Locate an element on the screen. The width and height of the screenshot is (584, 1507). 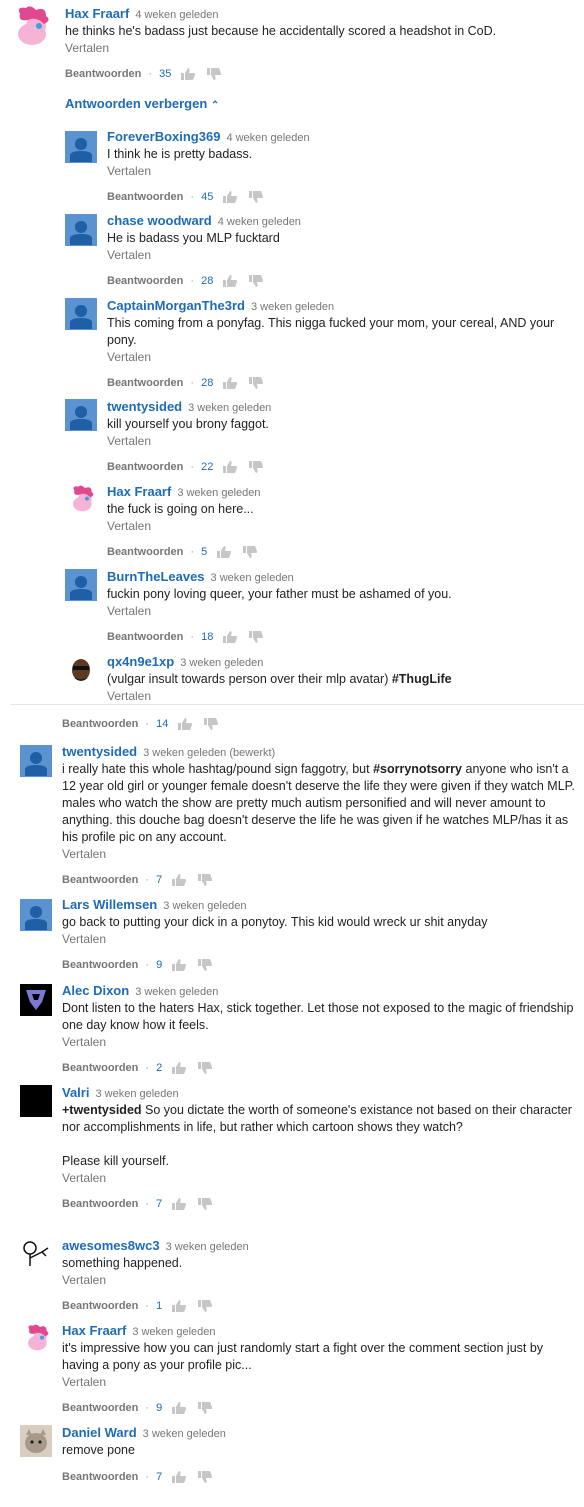
comment-time: 3 weken geleden (bewerkt) is located at coordinates (209, 753).